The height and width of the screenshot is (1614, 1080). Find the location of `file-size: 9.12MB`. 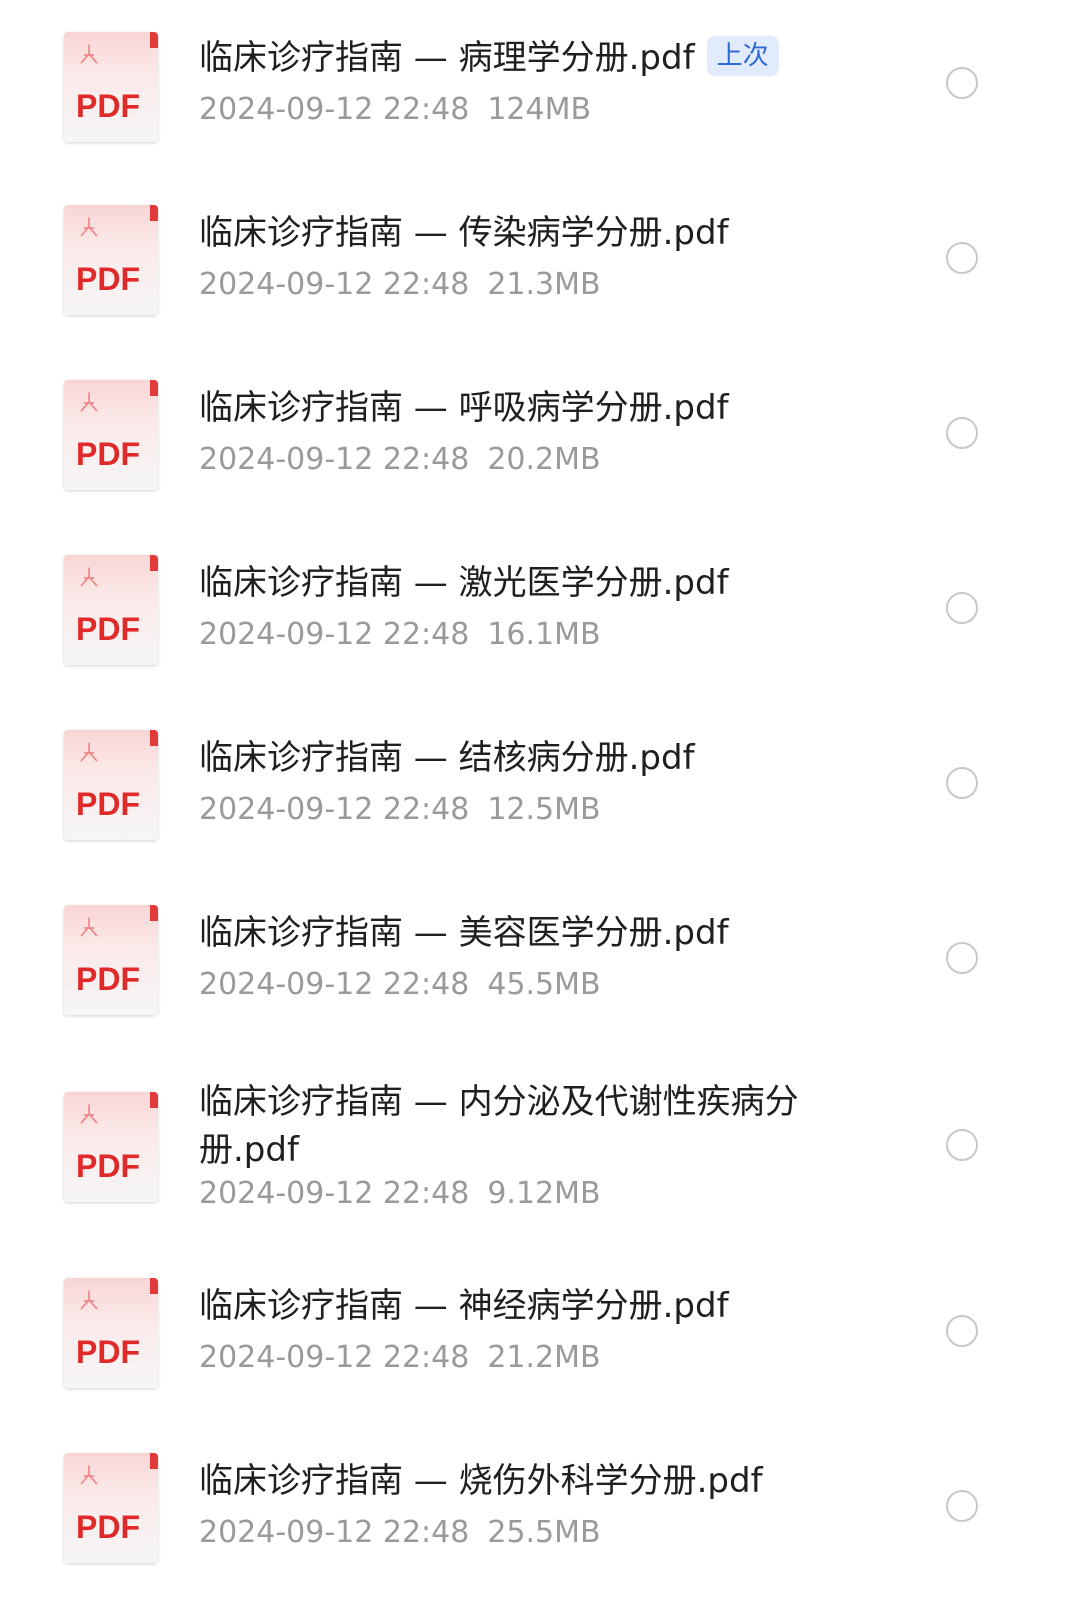

file-size: 9.12MB is located at coordinates (544, 1193).